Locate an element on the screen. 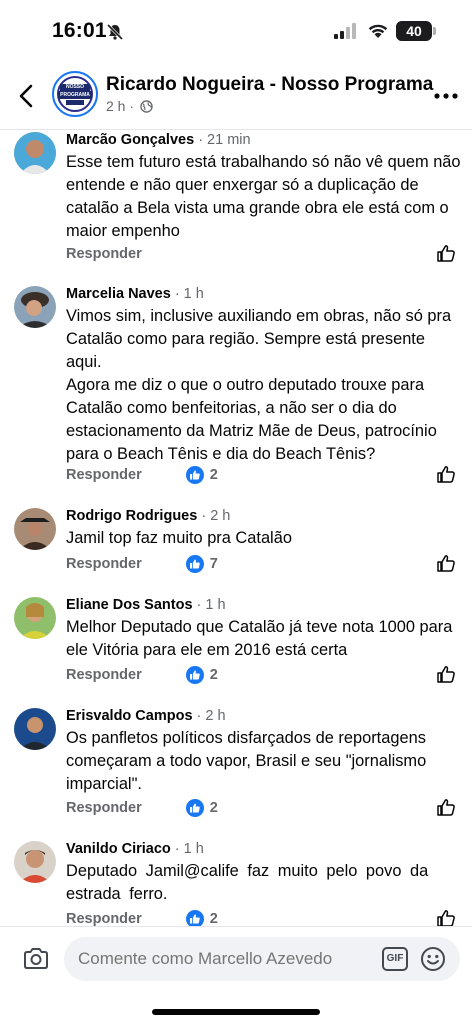 The height and width of the screenshot is (1024, 472). comment-input-box: GIF is located at coordinates (262, 959).